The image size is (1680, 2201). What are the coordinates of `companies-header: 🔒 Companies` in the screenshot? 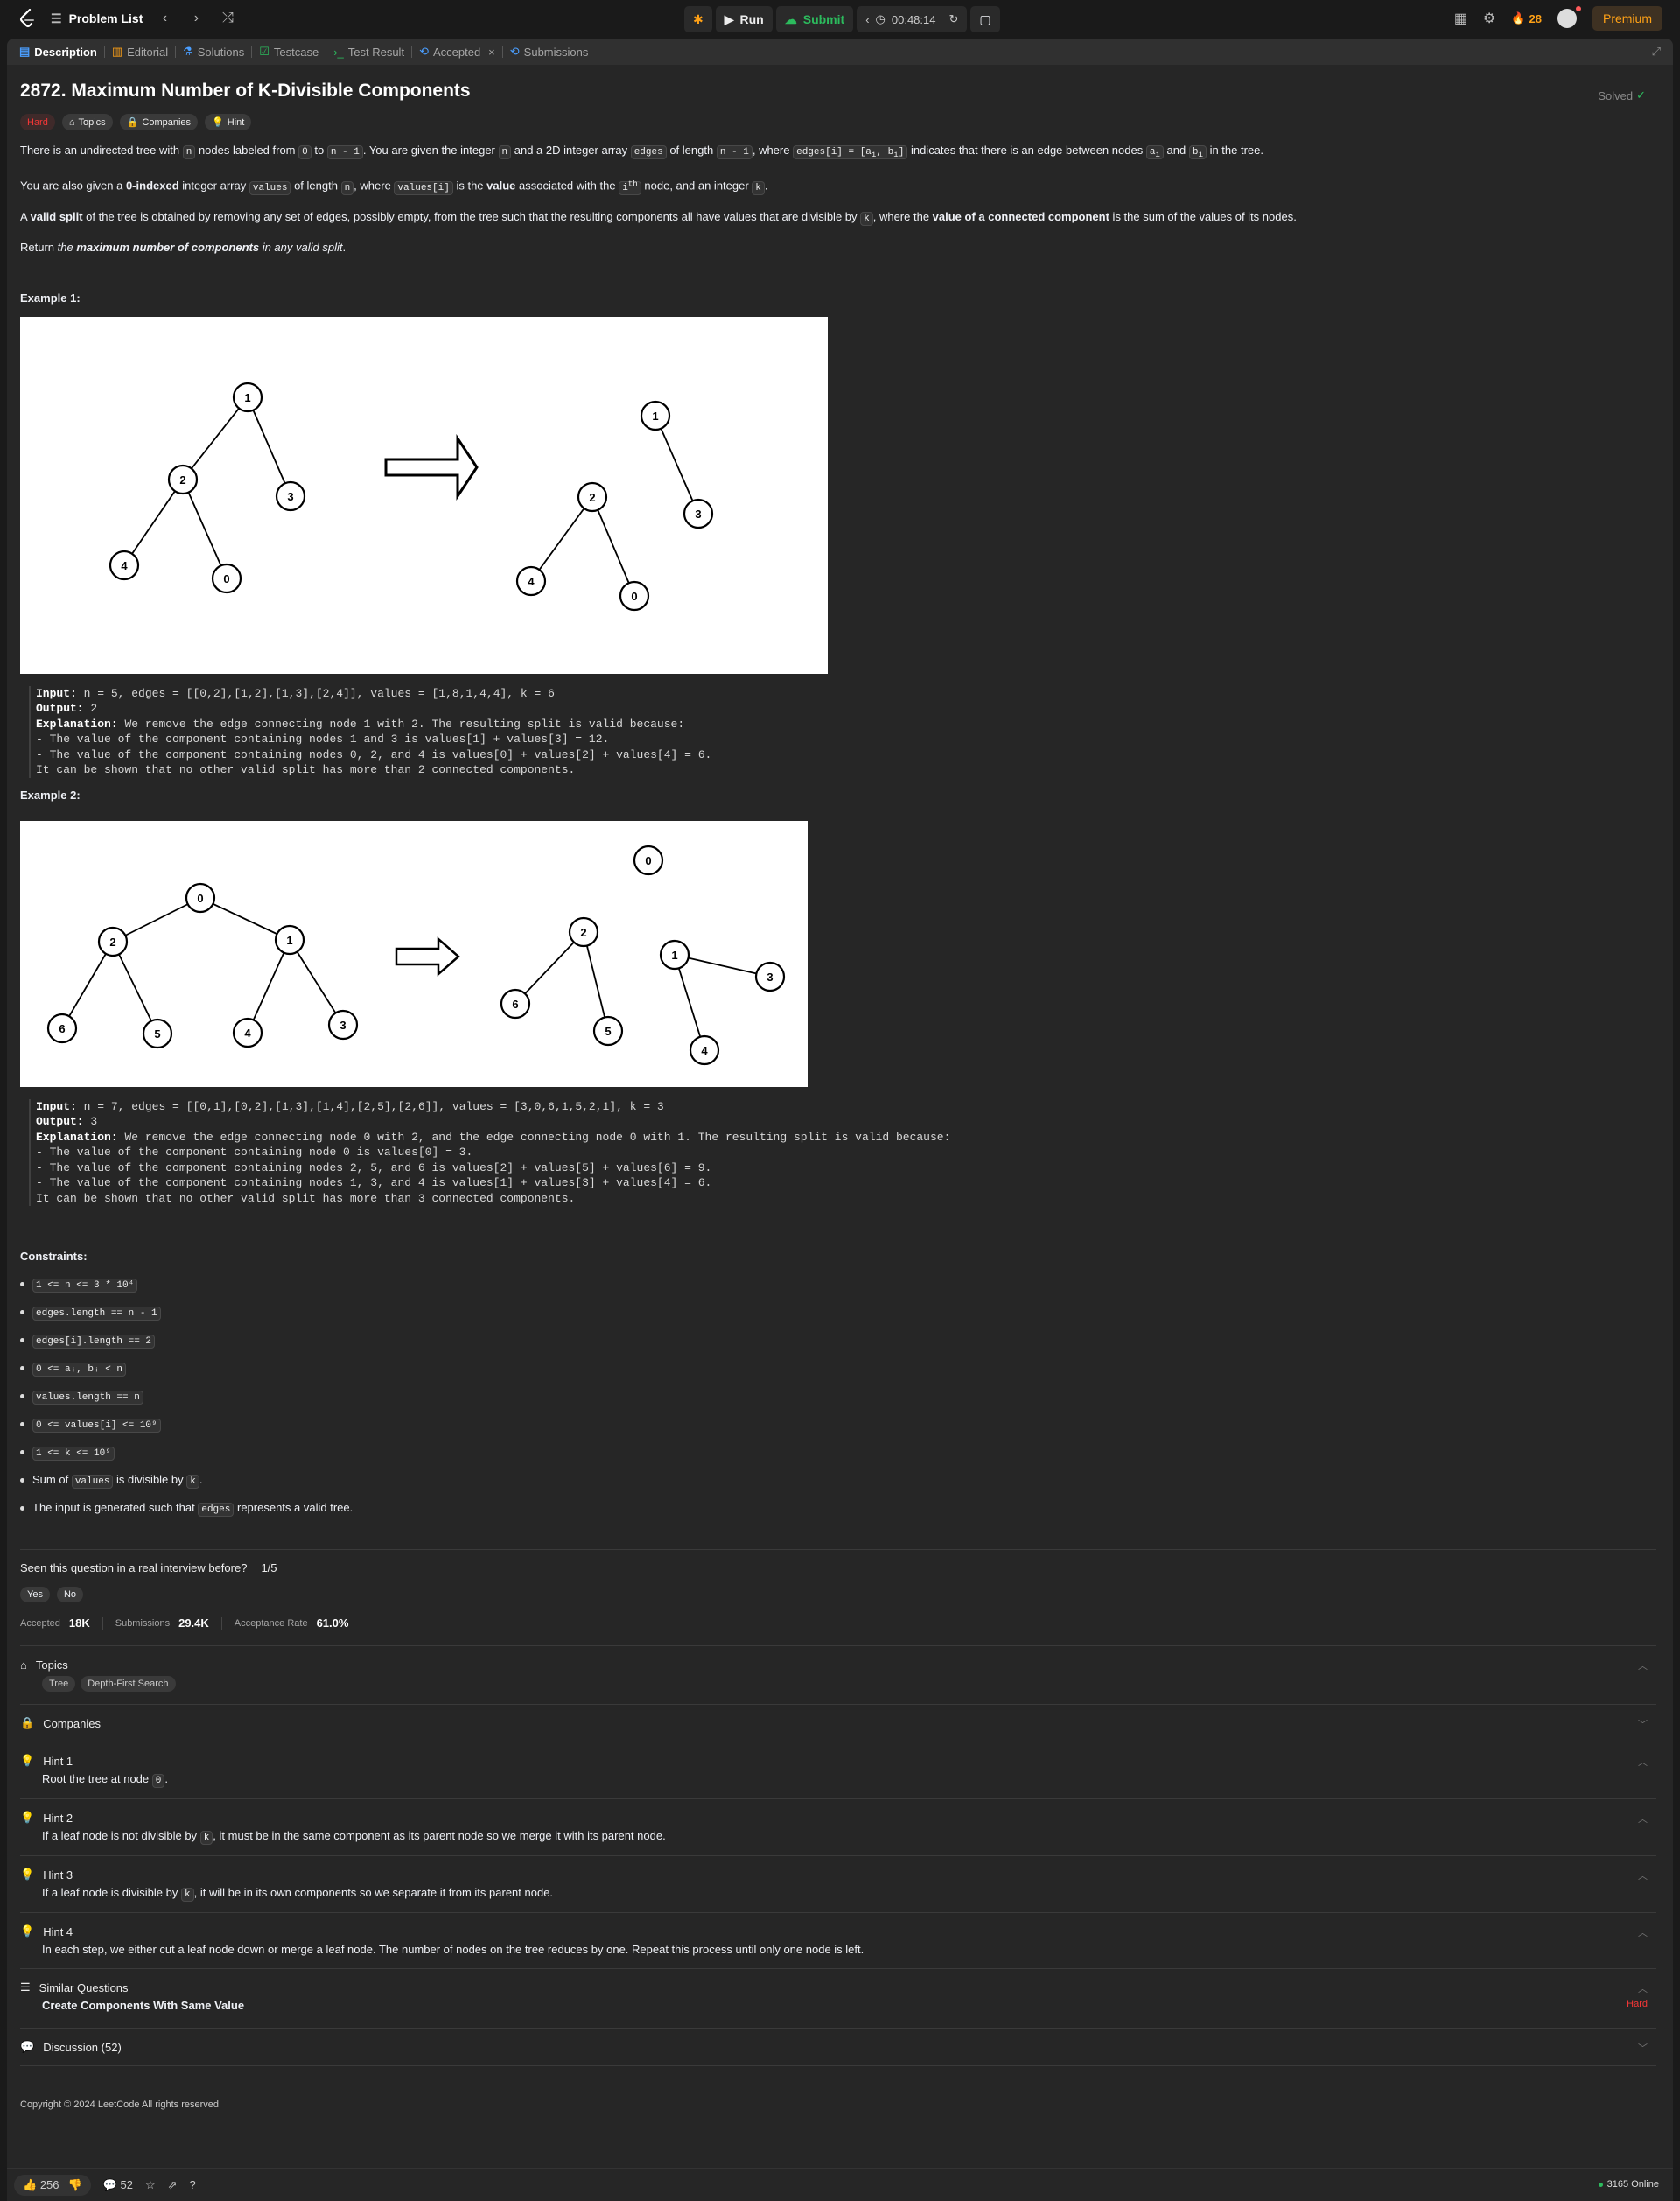 It's located at (838, 1723).